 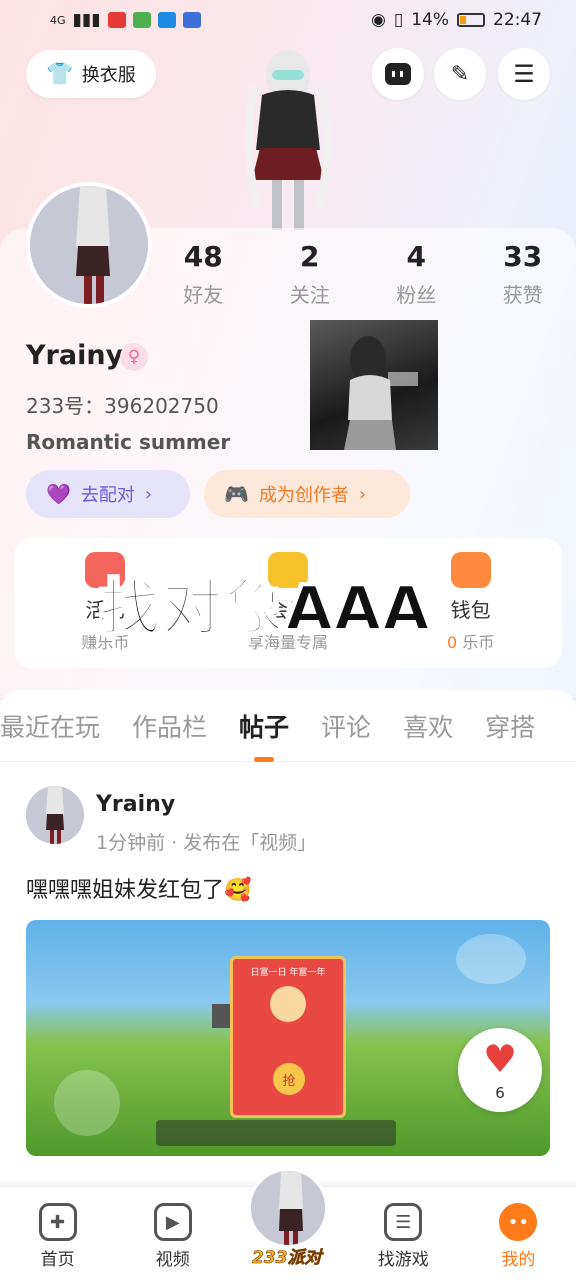 I want to click on like-count: 6, so click(x=500, y=1093).